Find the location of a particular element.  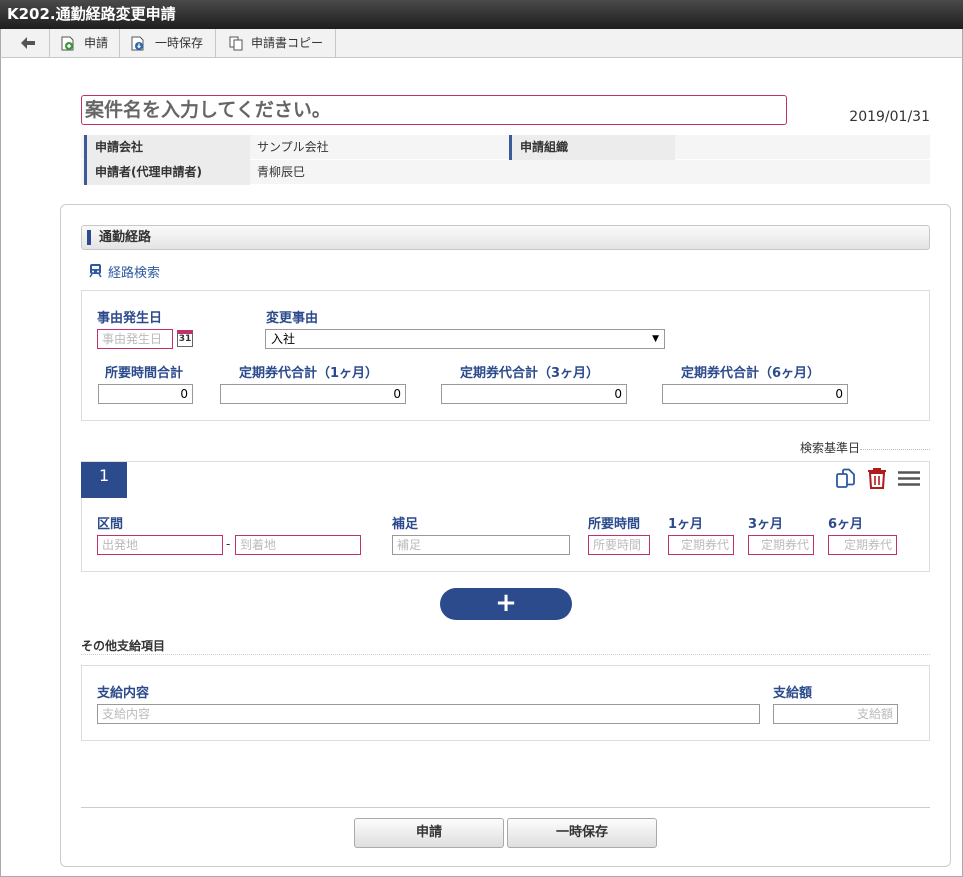

temp-save-label: 一時保存 is located at coordinates (179, 43).